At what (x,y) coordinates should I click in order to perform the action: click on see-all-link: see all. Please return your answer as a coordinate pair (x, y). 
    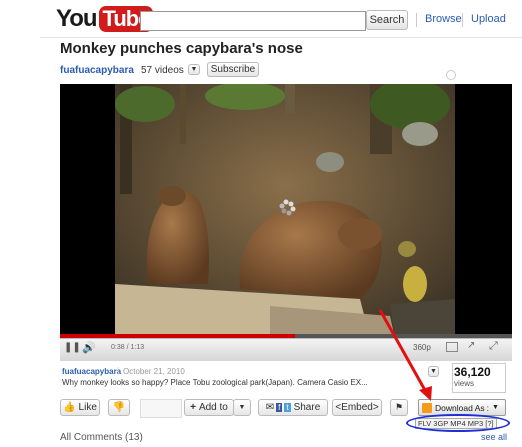
    Looking at the image, I should click on (494, 437).